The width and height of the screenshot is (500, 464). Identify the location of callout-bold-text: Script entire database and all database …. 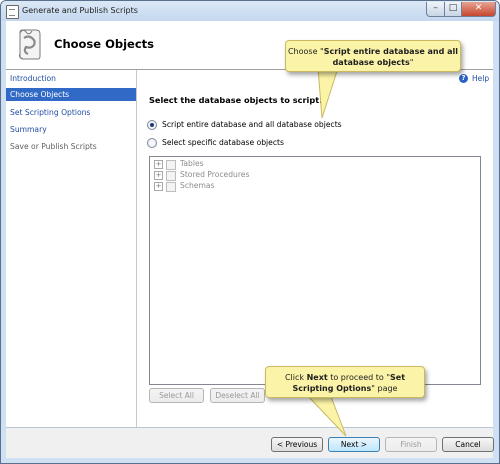
(391, 57).